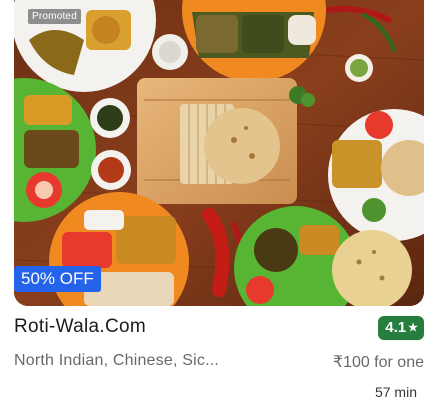 Image resolution: width=435 pixels, height=408 pixels. Describe the element at coordinates (396, 327) in the screenshot. I see `rating-value: 4.1` at that location.